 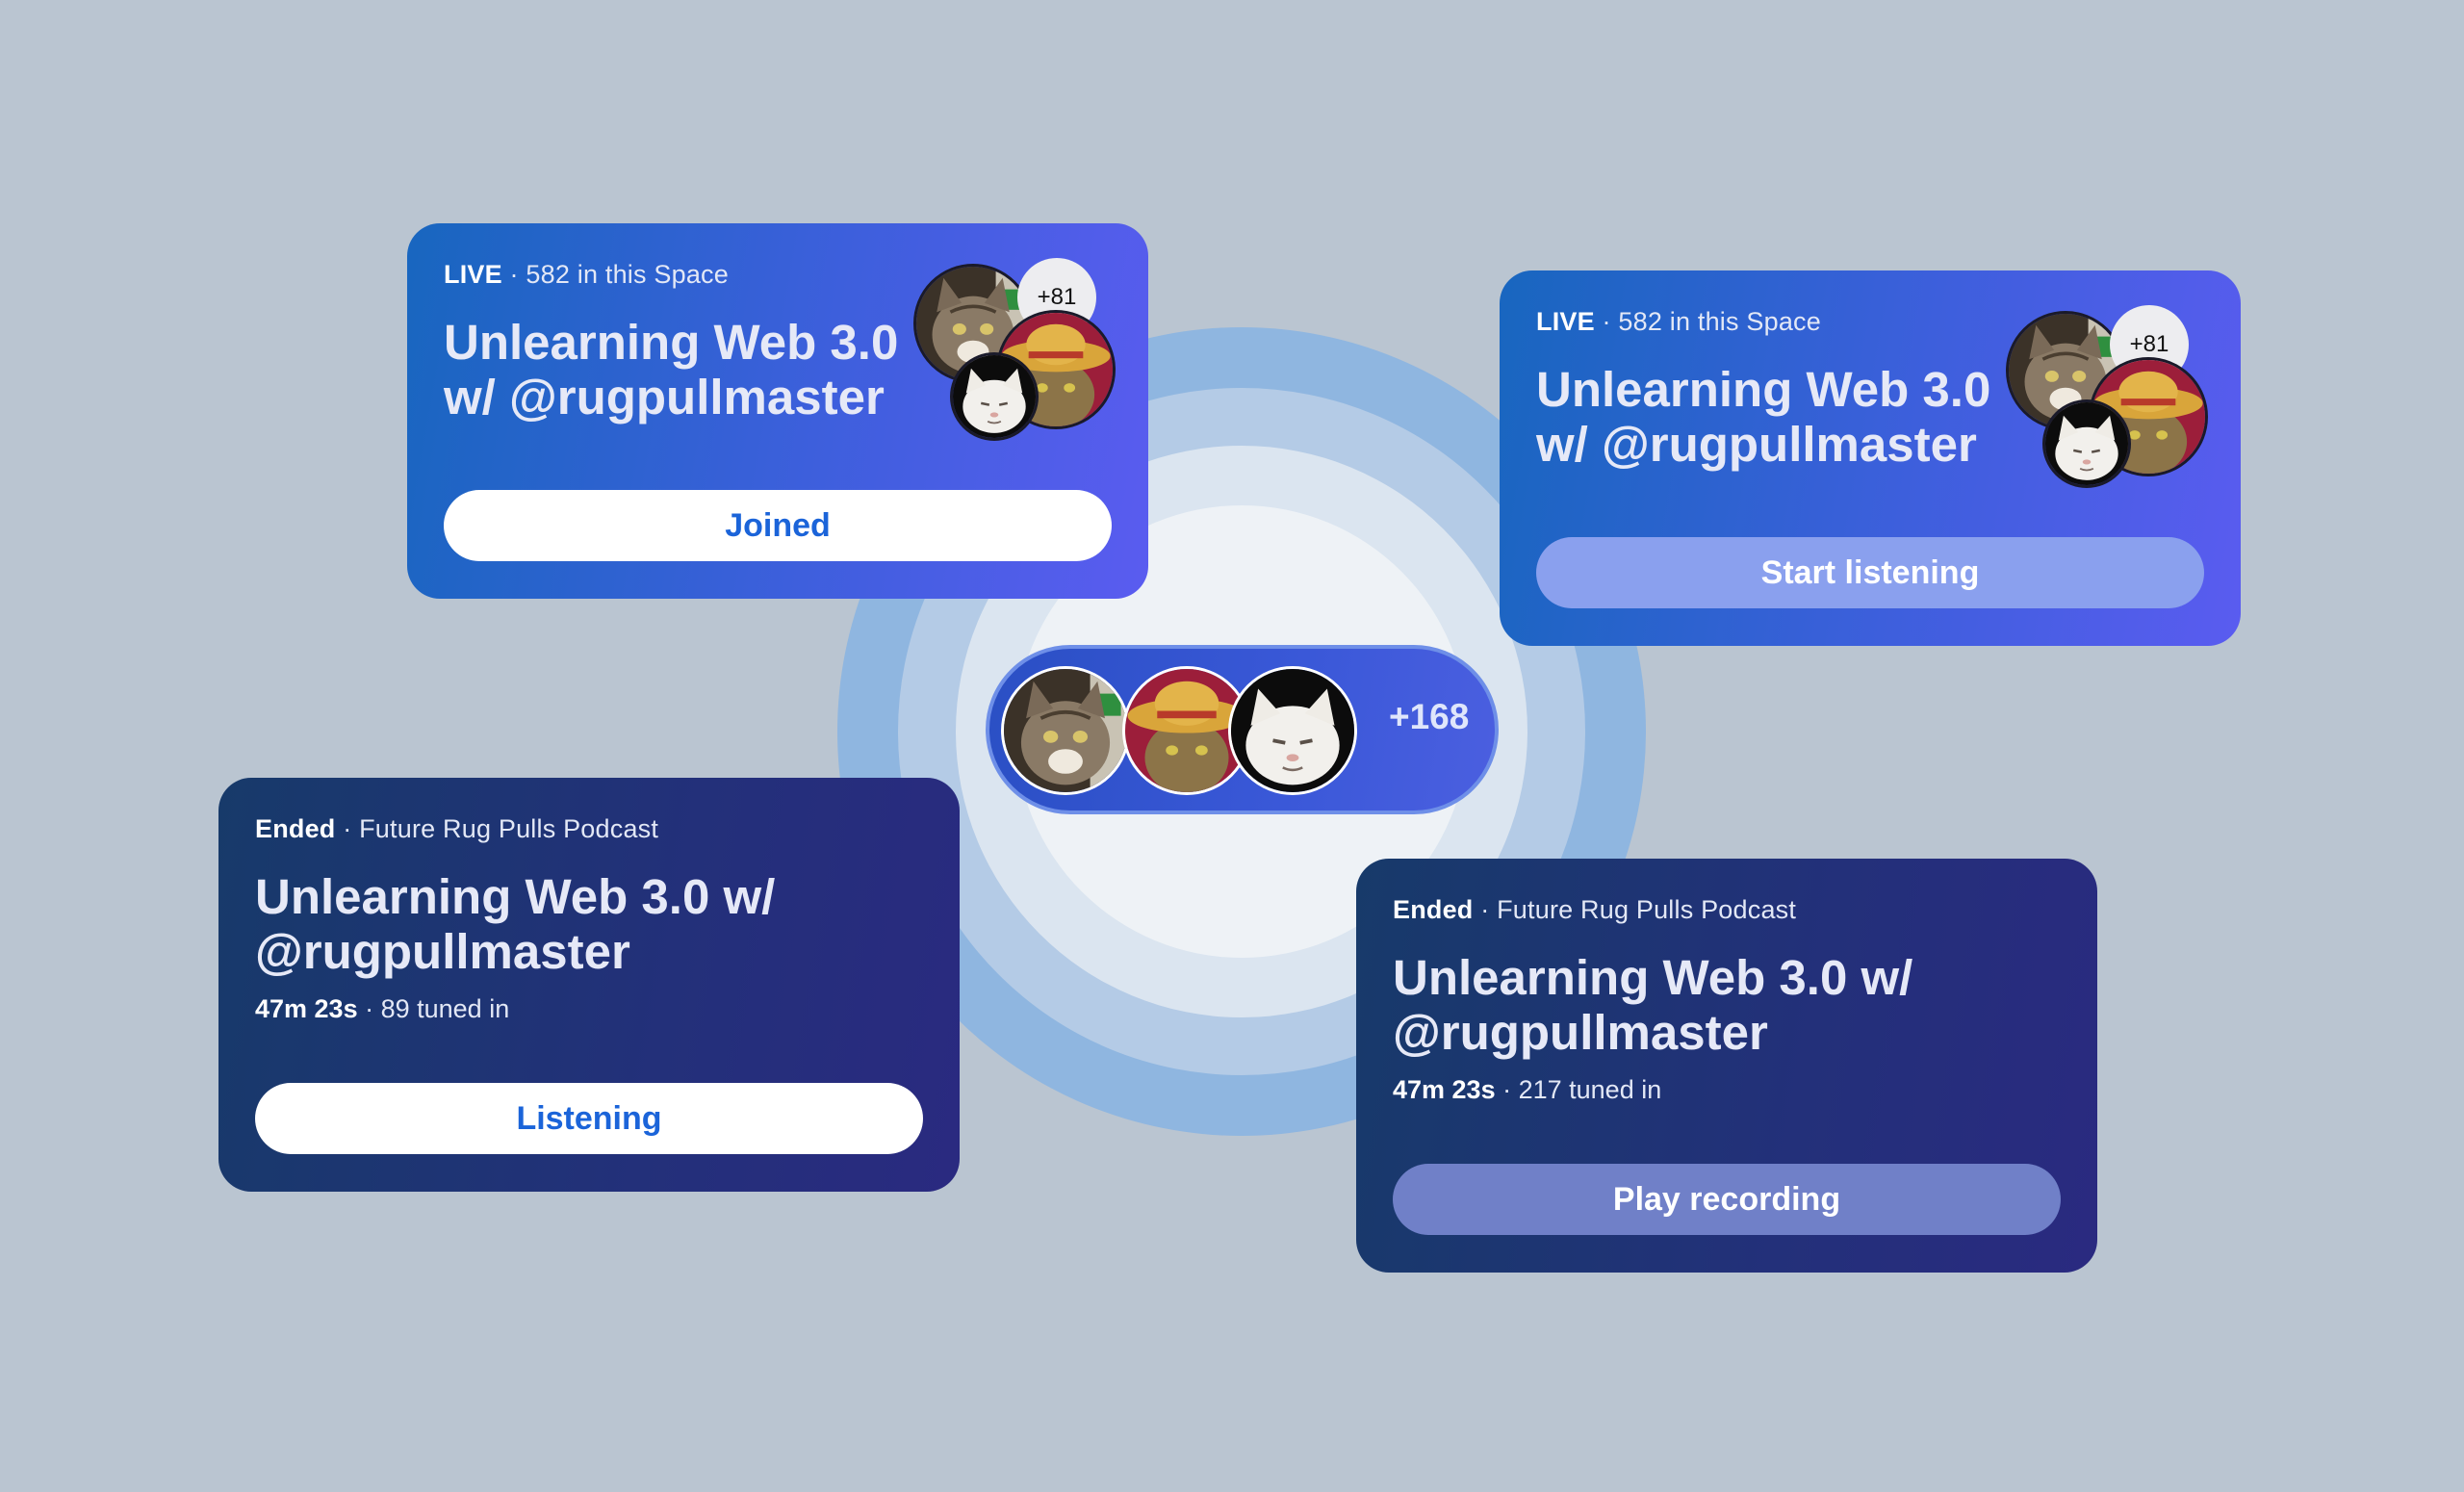 What do you see at coordinates (1065, 730) in the screenshot?
I see `tabby-cat-avatar` at bounding box center [1065, 730].